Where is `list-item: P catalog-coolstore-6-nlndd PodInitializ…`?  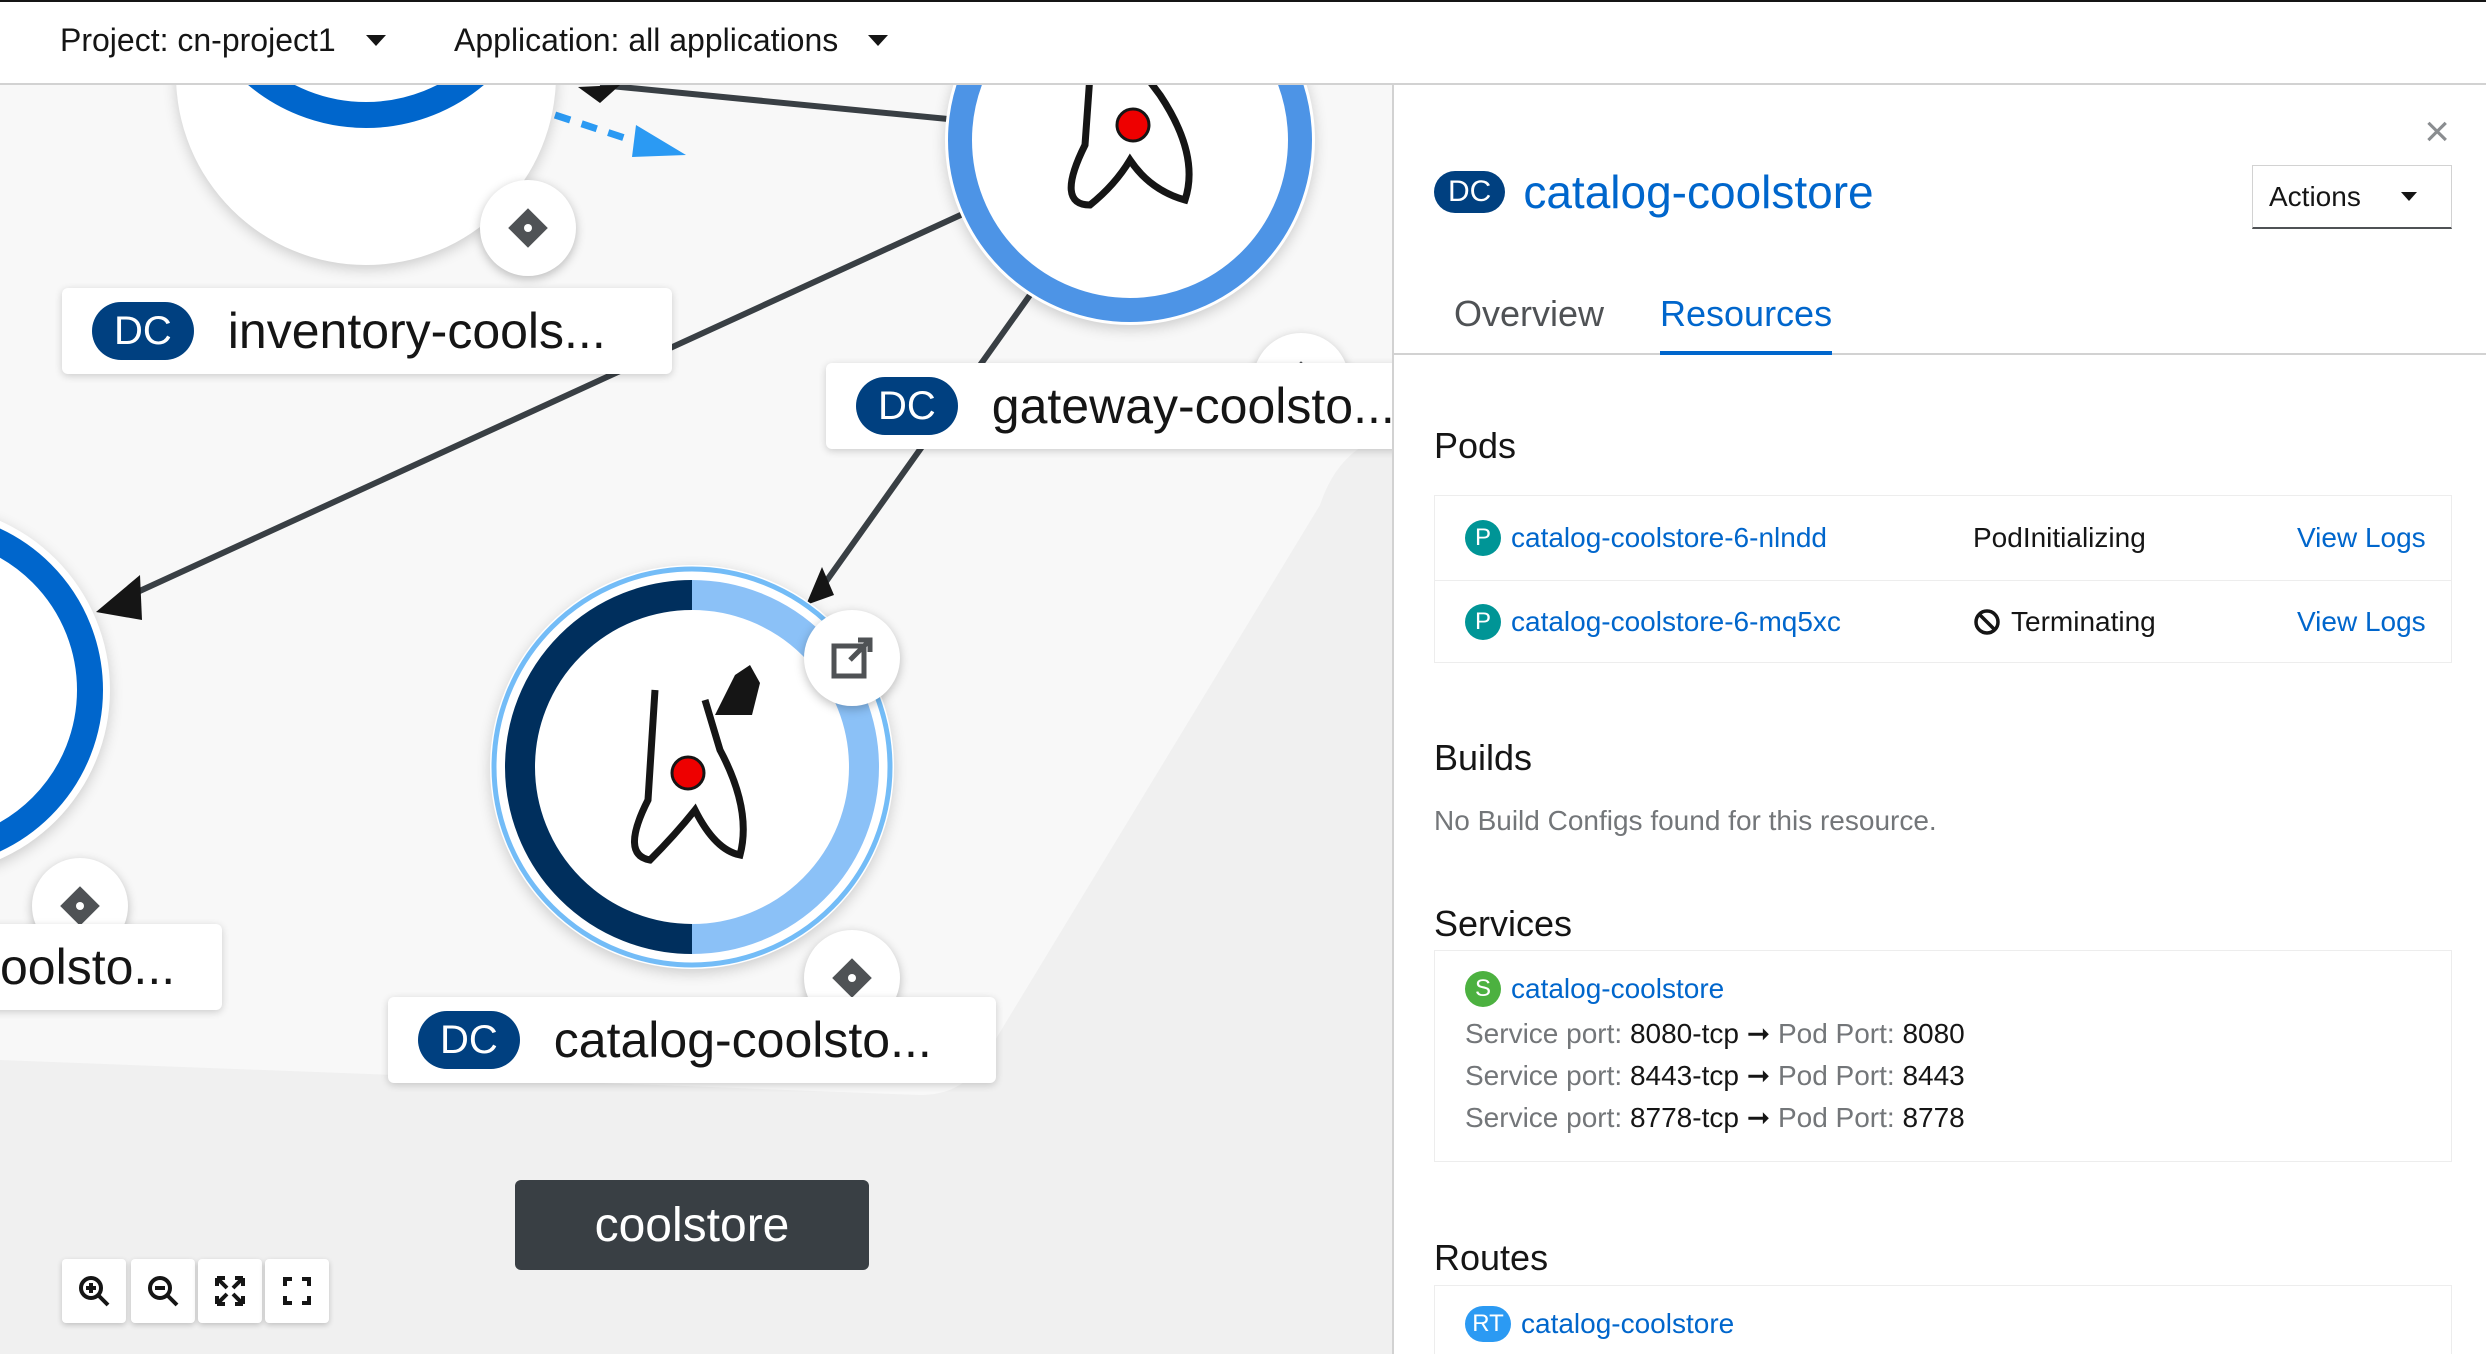
list-item: P catalog-coolstore-6-nlndd PodInitializ… is located at coordinates (1943, 538).